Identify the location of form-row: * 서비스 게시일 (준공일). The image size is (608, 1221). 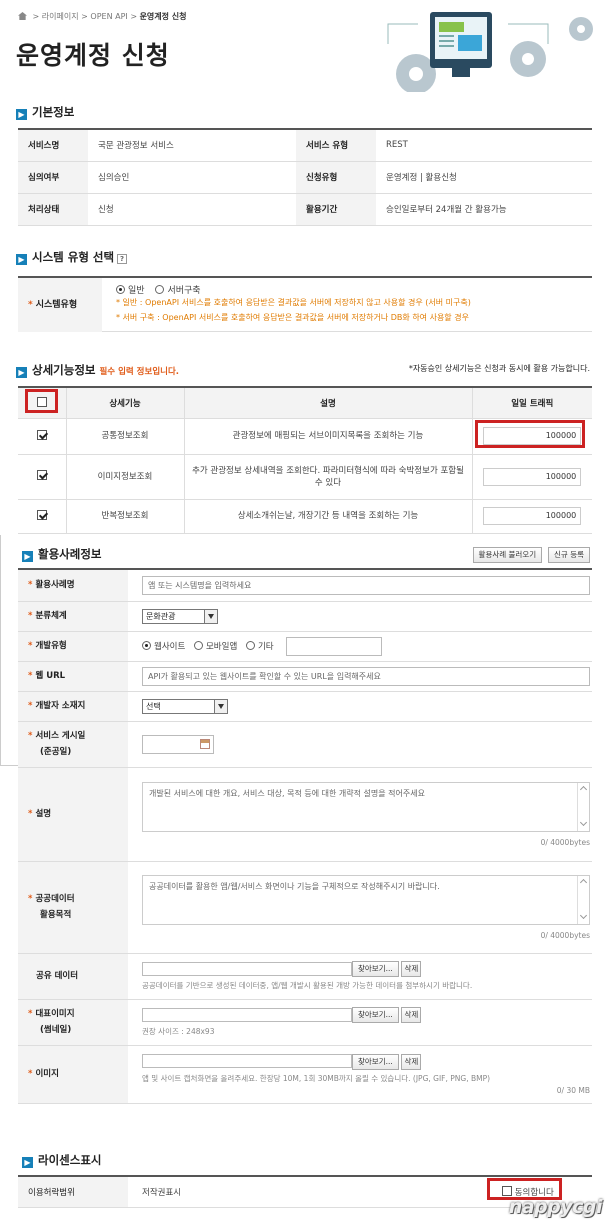
(305, 744).